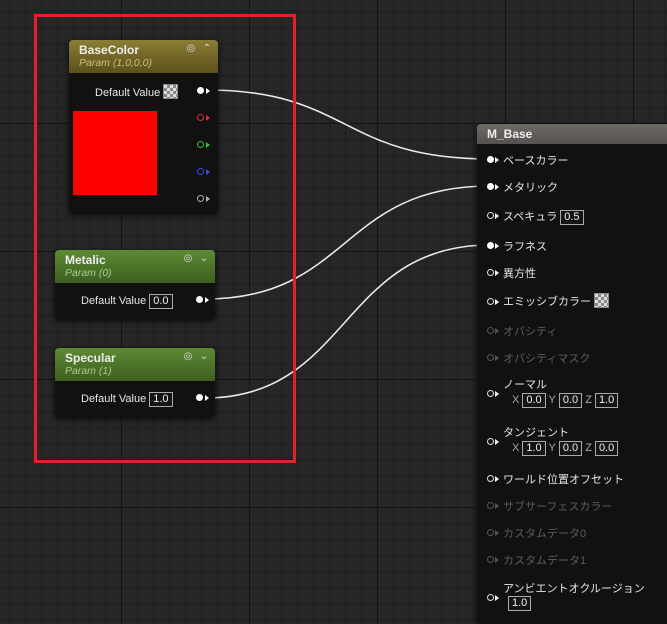  I want to click on roughness-input-pin, so click(490, 245).